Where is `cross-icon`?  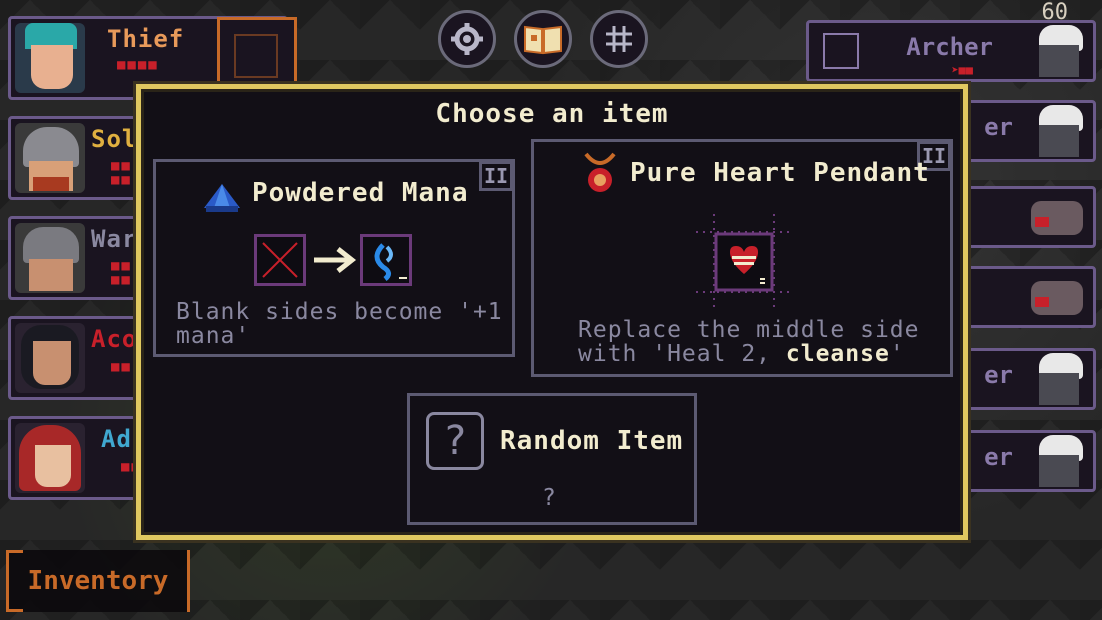
cross-icon is located at coordinates (280, 260).